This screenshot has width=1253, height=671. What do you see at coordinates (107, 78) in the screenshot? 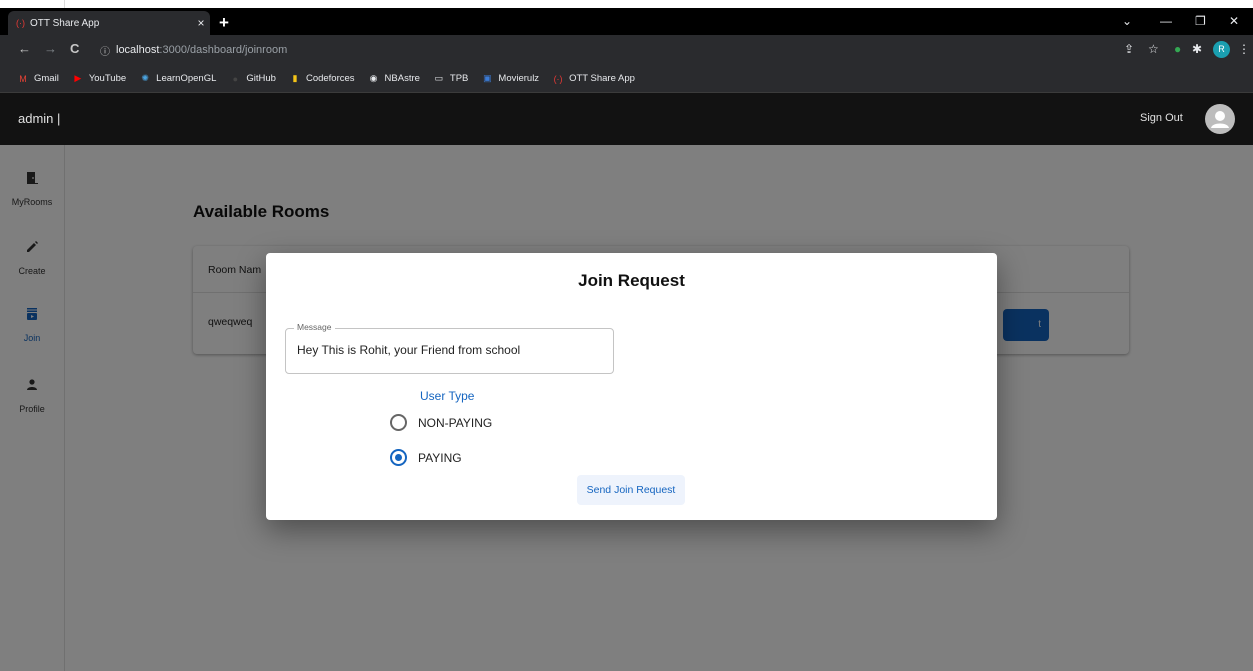
I see `bookmark-label: YouTube` at bounding box center [107, 78].